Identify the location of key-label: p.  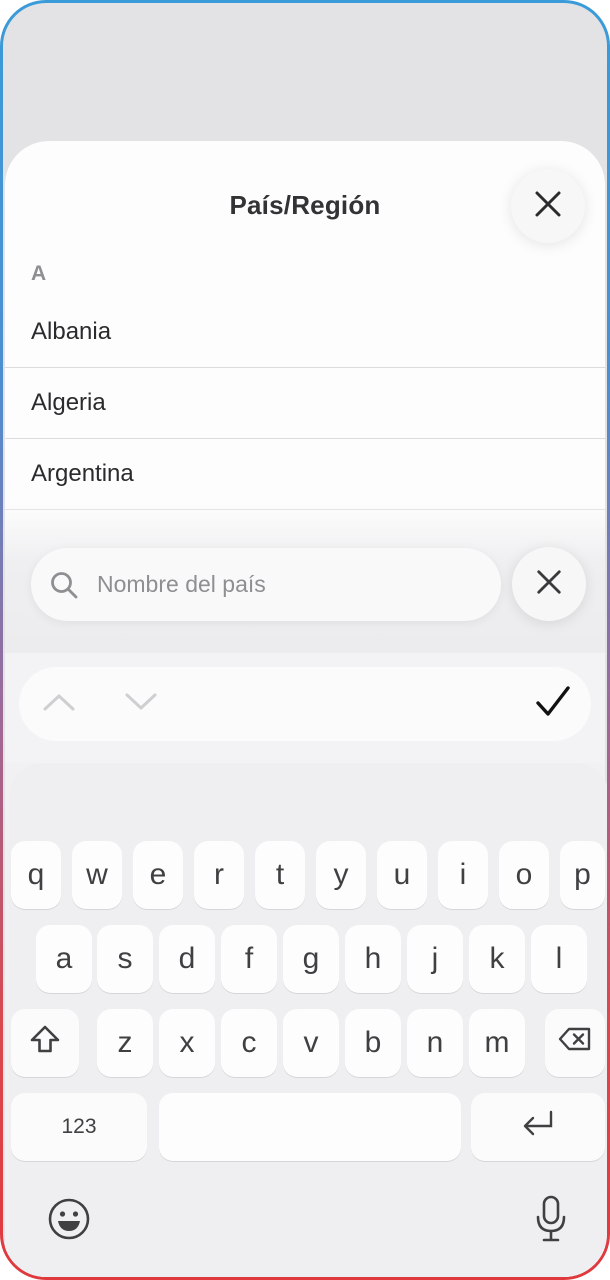
(582, 874).